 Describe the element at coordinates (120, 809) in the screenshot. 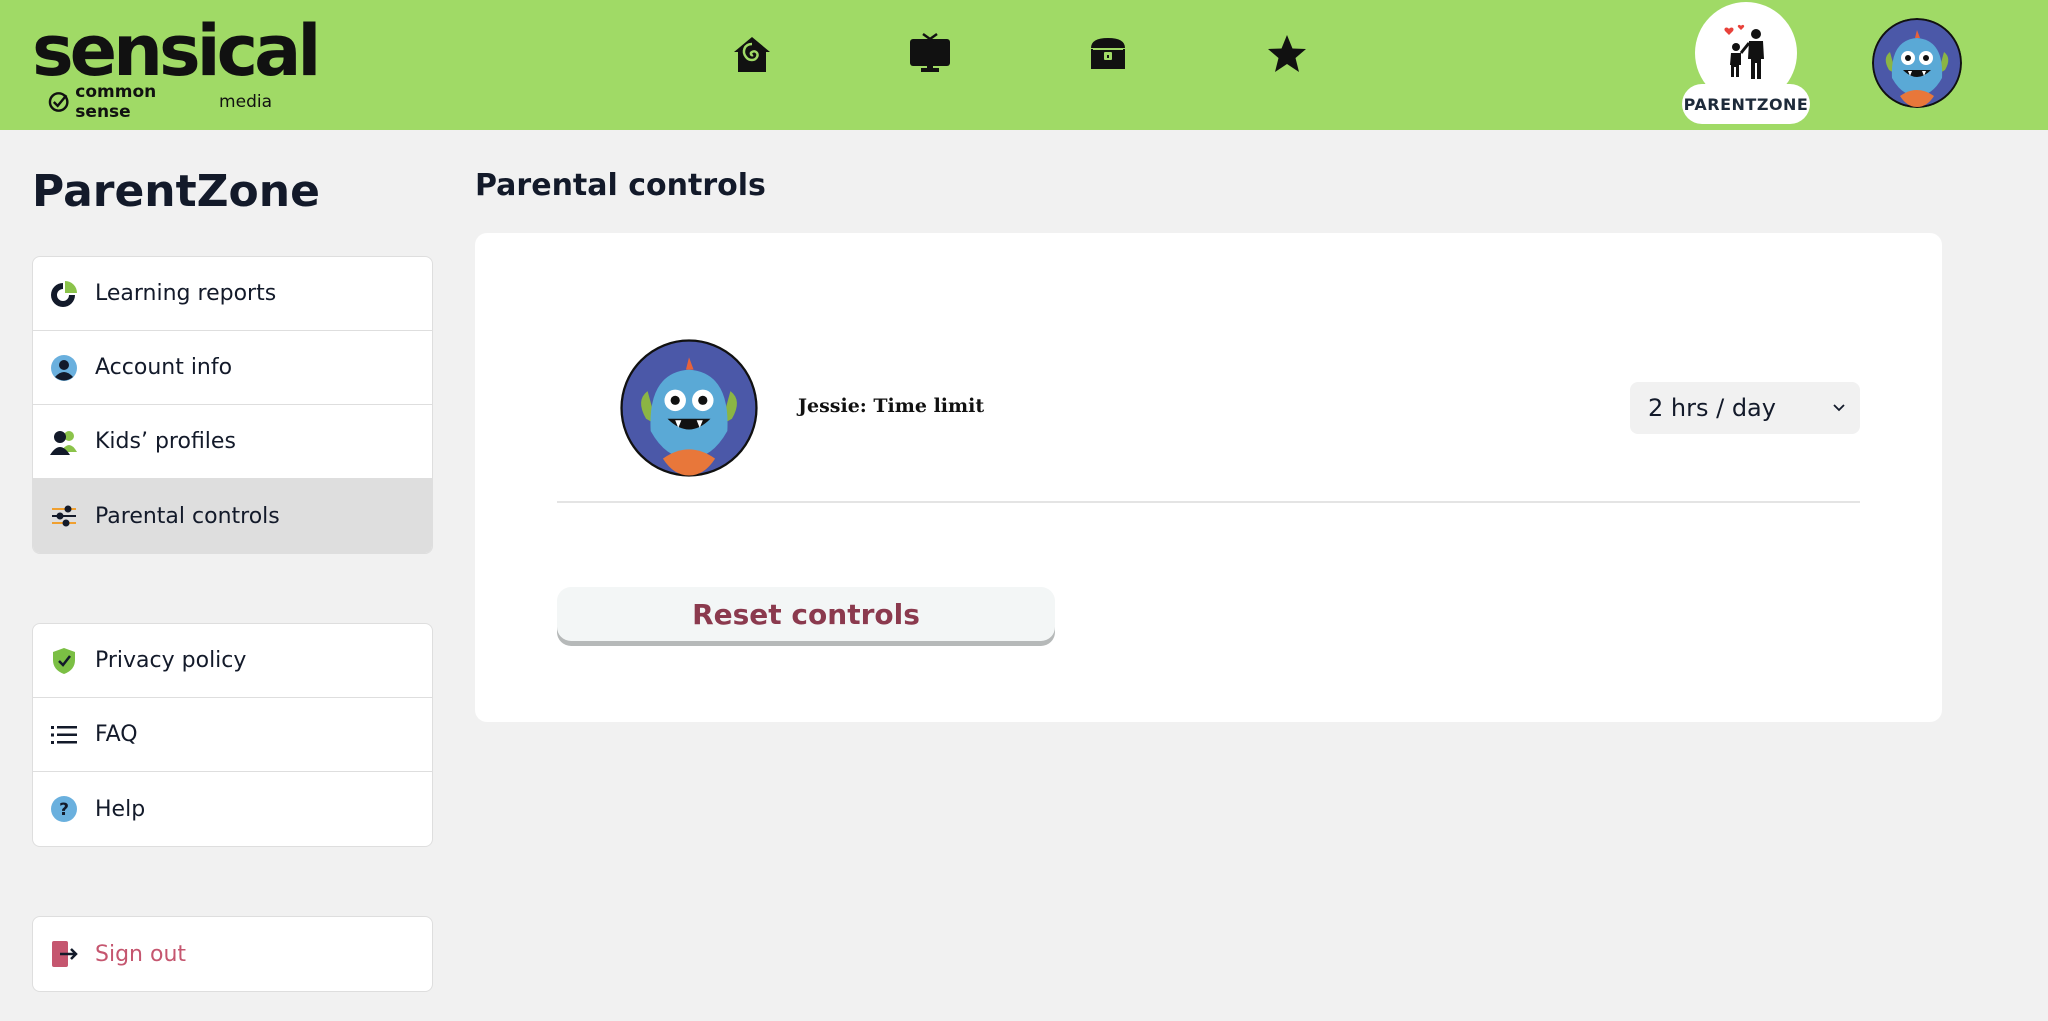

I see `sidebar-item-label: Help` at that location.